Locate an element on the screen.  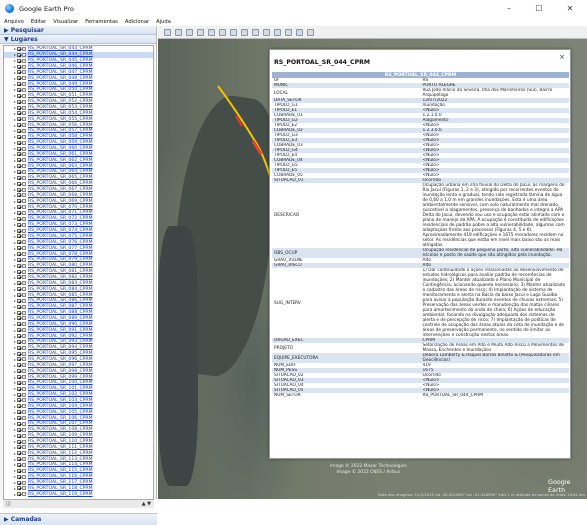
place-label: RS_PORTOAL_SR_050_CPRM is located at coordinates (60, 89).